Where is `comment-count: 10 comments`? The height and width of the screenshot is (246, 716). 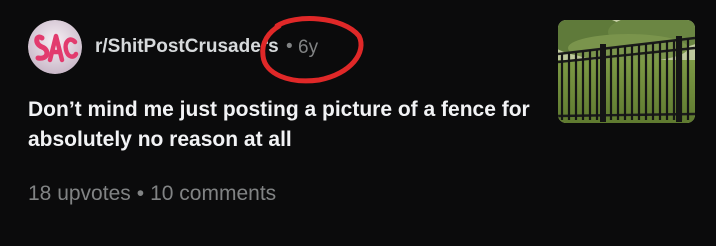 comment-count: 10 comments is located at coordinates (213, 193).